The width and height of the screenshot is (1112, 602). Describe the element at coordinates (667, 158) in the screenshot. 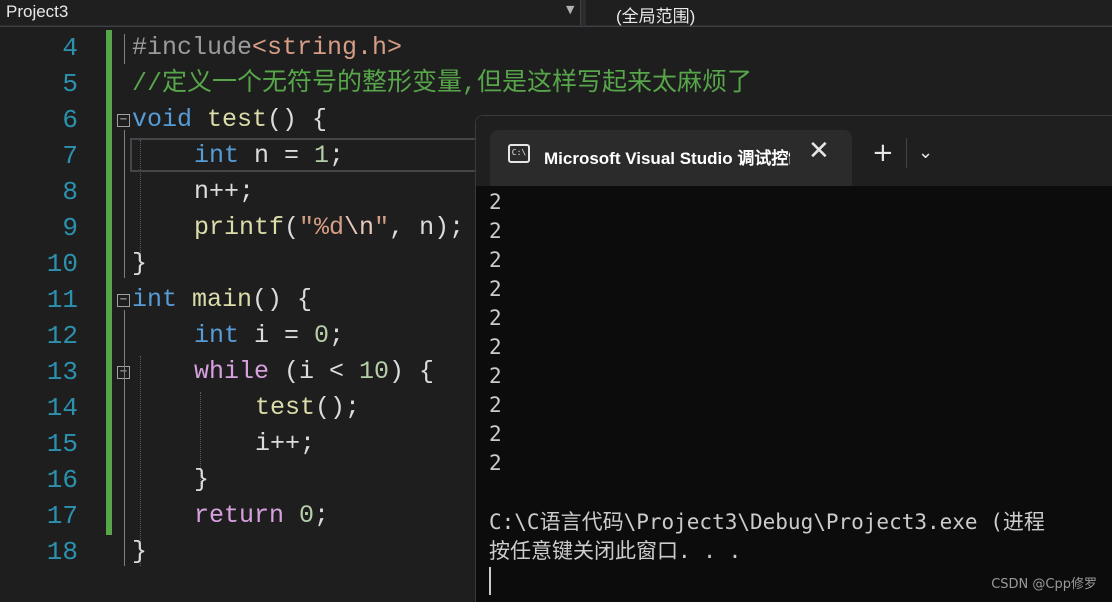

I see `terminal-tab-title: Microsoft Visual Studio 调试控制台` at that location.